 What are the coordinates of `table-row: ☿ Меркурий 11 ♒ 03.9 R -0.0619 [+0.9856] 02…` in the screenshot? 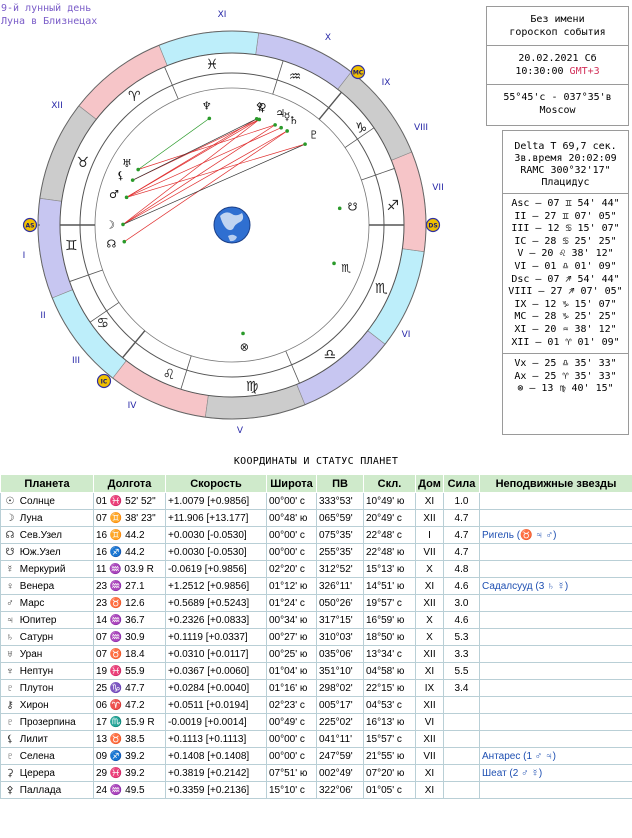 It's located at (316, 569).